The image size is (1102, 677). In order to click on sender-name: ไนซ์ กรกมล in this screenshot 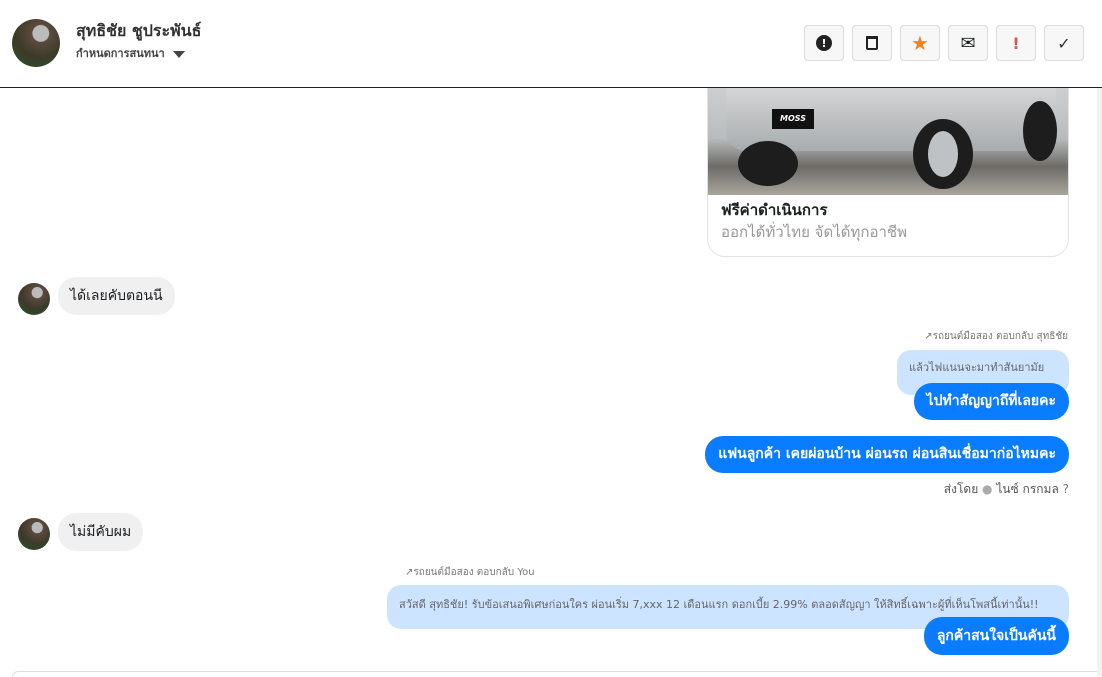, I will do `click(1027, 489)`.